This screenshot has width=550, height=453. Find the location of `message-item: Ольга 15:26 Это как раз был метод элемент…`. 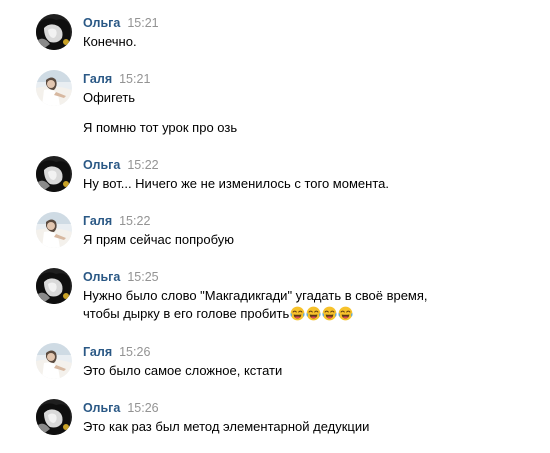

message-item: Ольга 15:26 Это как раз был метод элемент… is located at coordinates (291, 419).